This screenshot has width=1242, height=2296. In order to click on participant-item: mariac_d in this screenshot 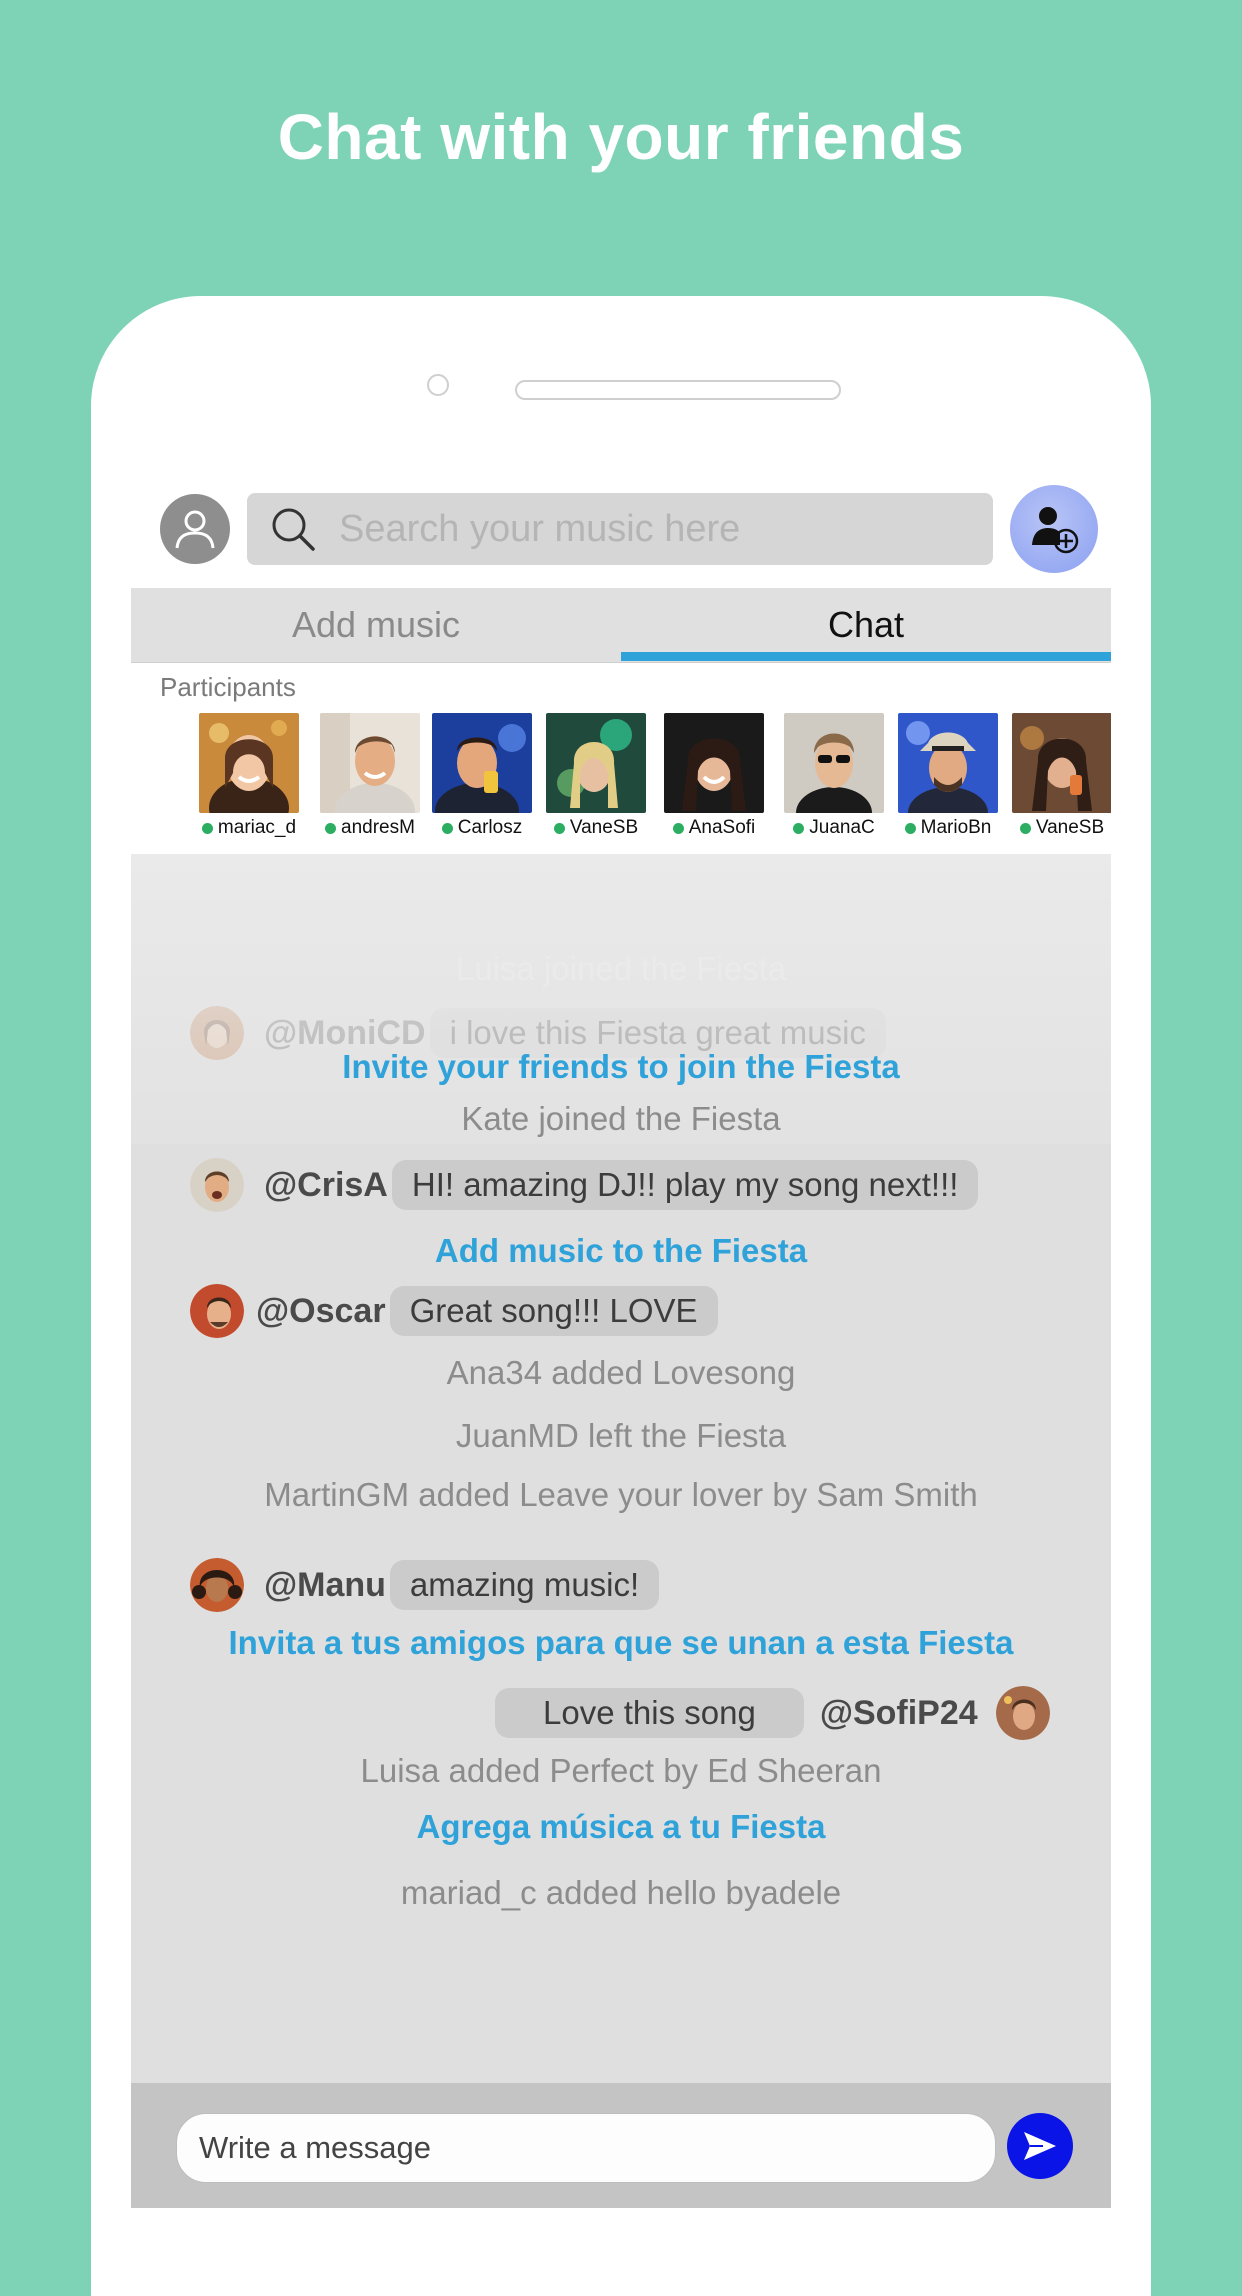, I will do `click(249, 776)`.